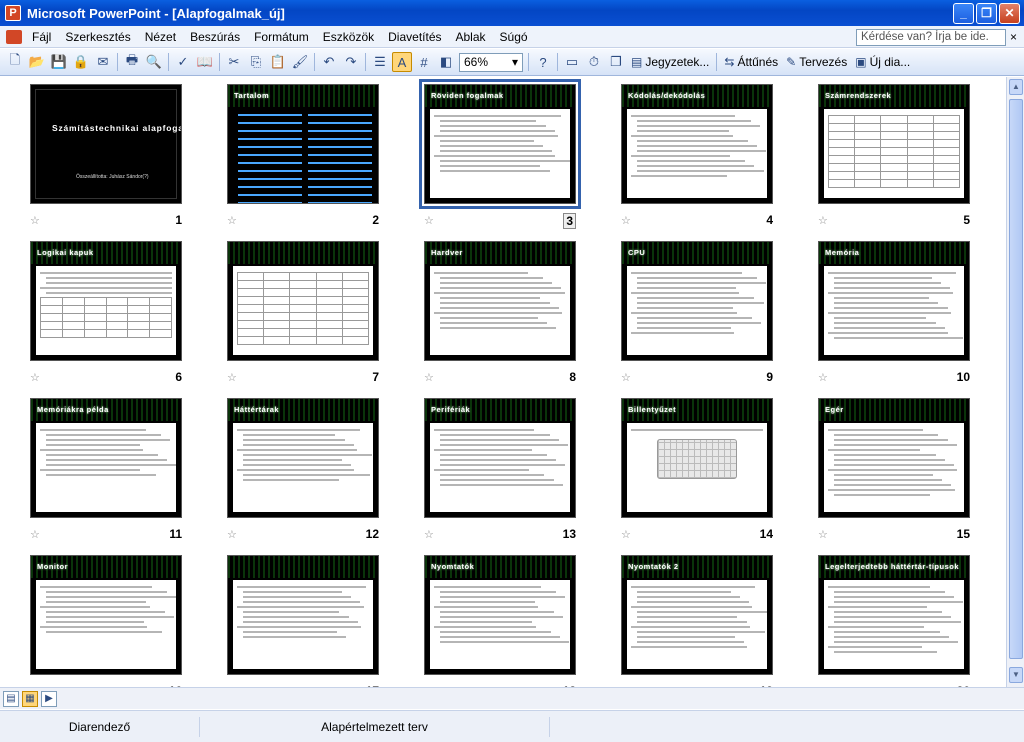 The width and height of the screenshot is (1024, 742). What do you see at coordinates (380, 62) in the screenshot?
I see `expand-all-icon: ☰` at bounding box center [380, 62].